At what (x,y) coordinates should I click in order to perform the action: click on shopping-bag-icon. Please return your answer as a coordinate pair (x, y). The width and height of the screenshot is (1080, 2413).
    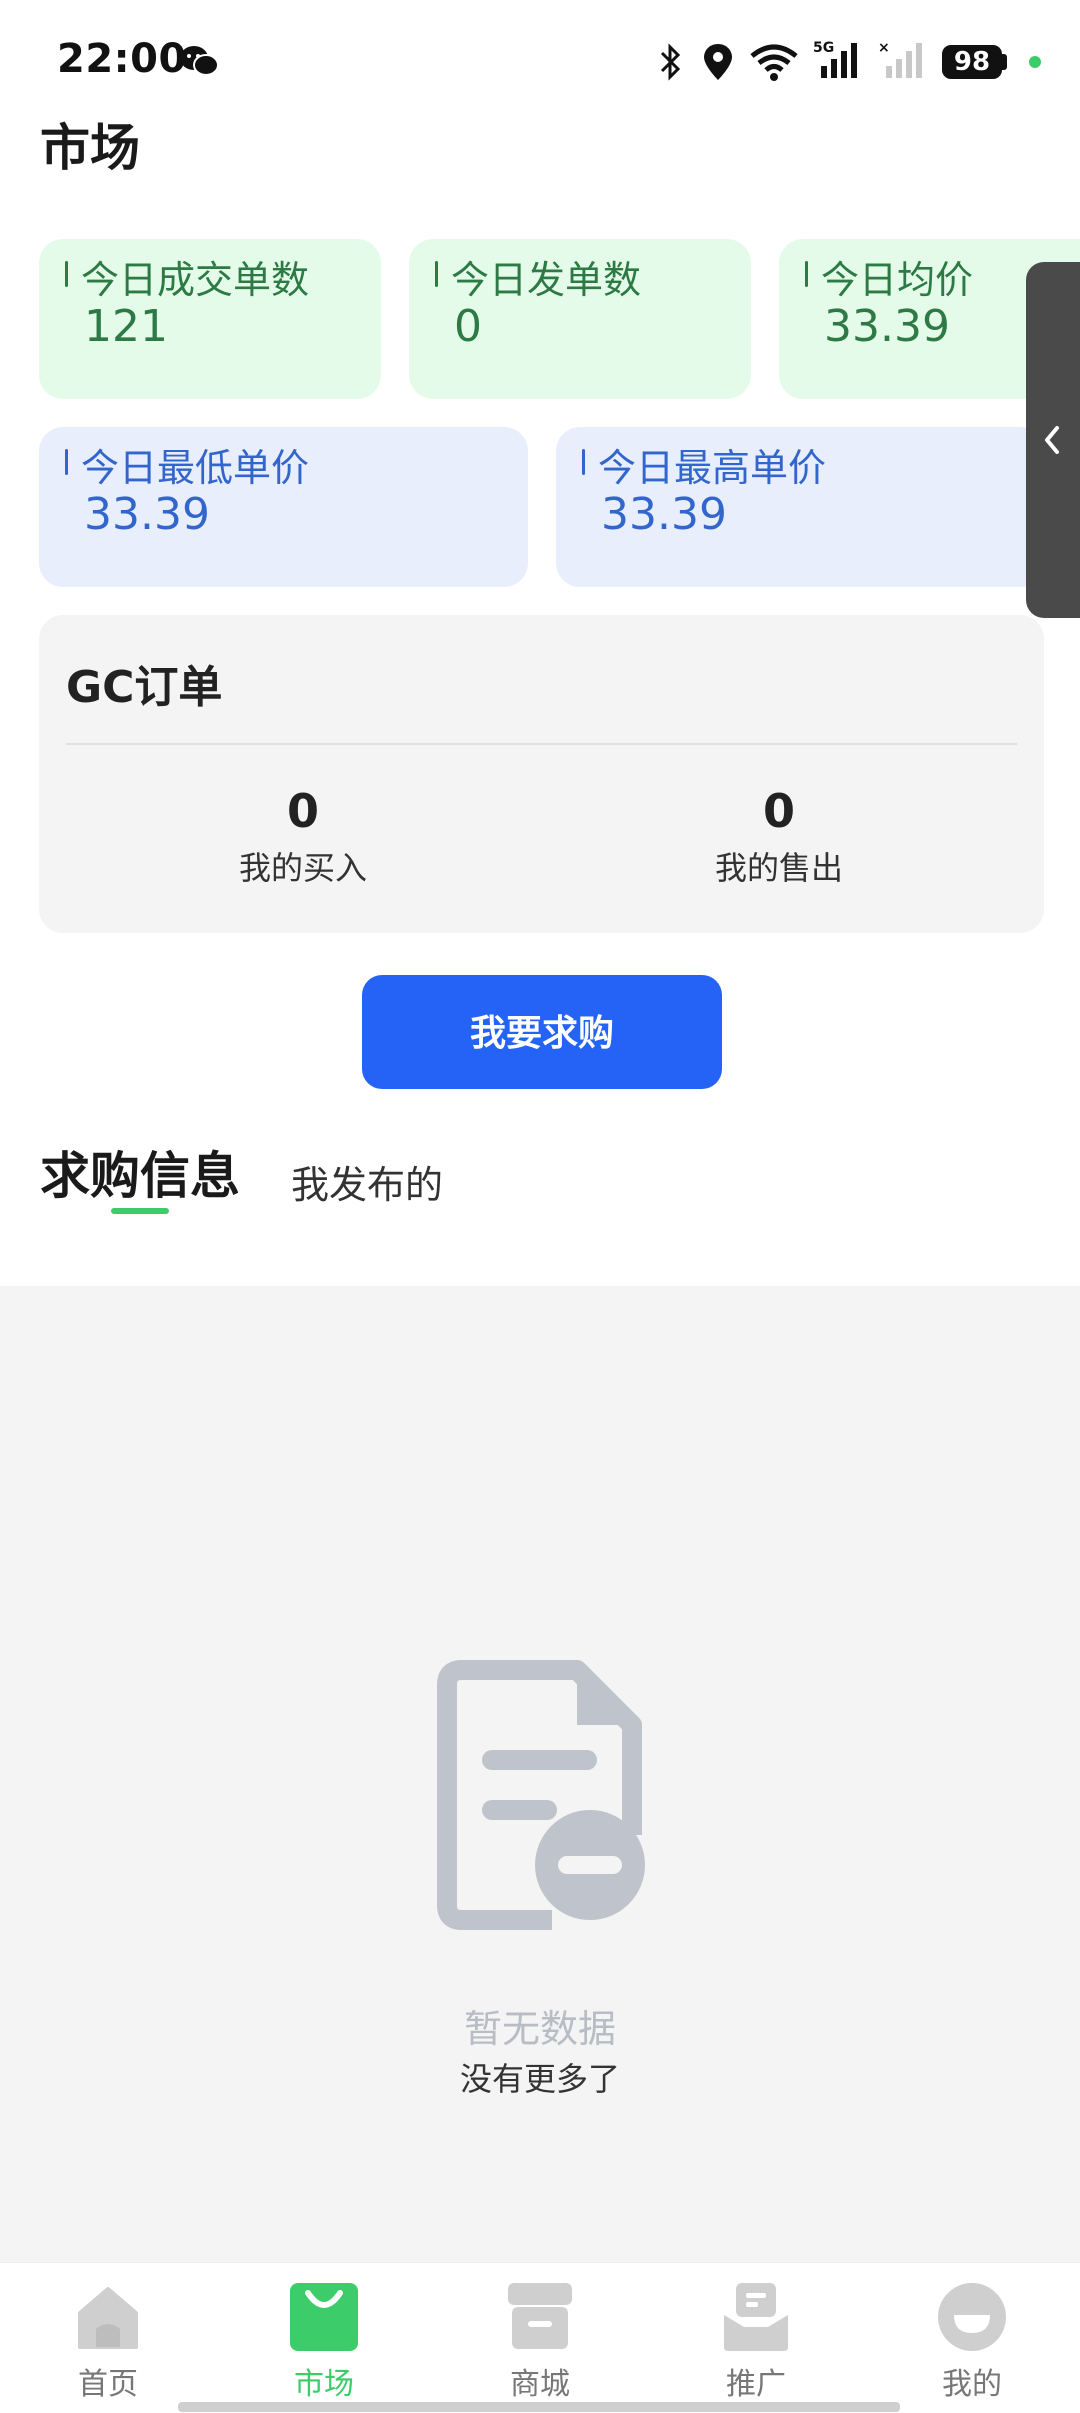
    Looking at the image, I should click on (324, 2317).